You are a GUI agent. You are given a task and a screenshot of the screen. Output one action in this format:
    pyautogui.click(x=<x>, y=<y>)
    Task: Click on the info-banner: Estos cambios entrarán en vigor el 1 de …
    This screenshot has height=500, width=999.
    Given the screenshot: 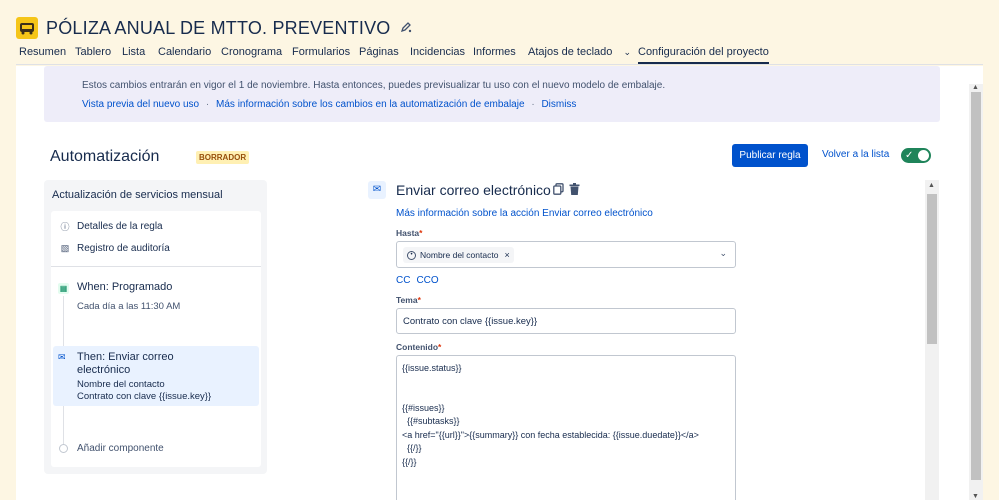 What is the action you would take?
    pyautogui.click(x=492, y=94)
    